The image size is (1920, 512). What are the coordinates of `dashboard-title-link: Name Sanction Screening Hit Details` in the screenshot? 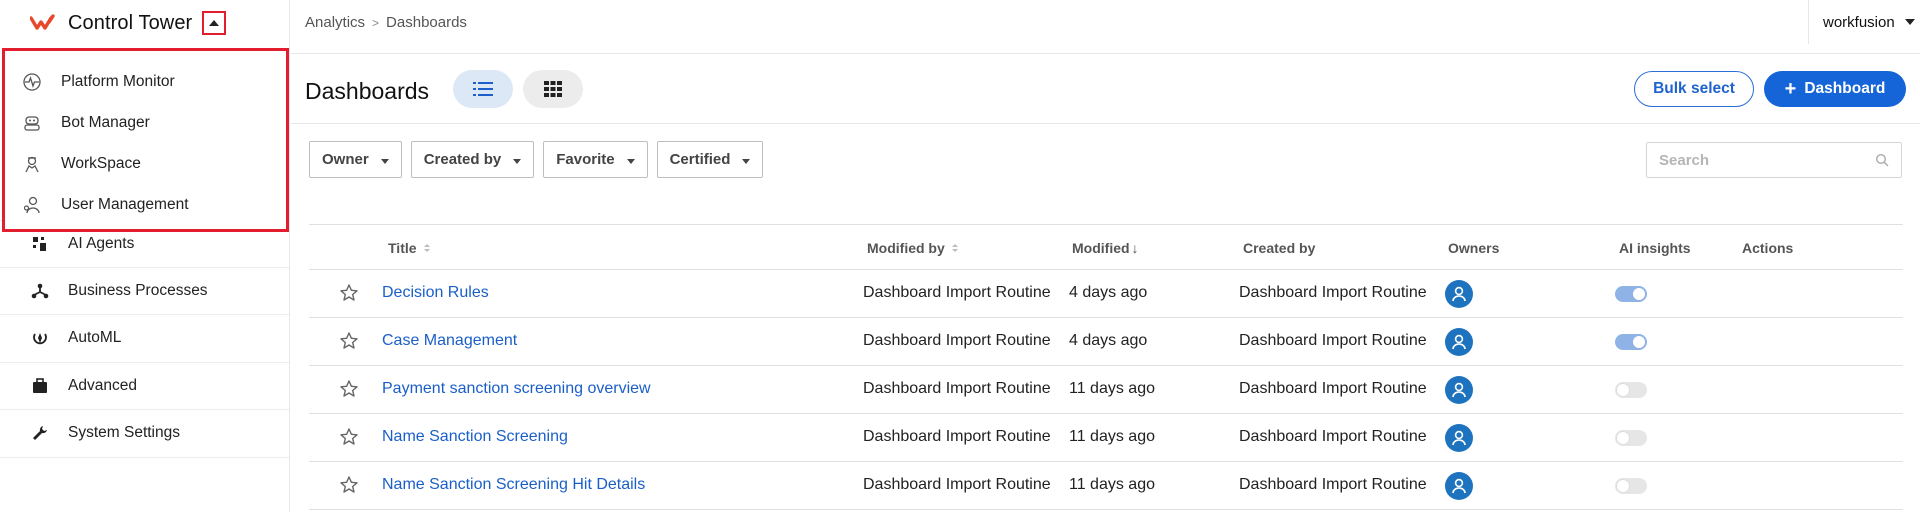 It's located at (513, 485).